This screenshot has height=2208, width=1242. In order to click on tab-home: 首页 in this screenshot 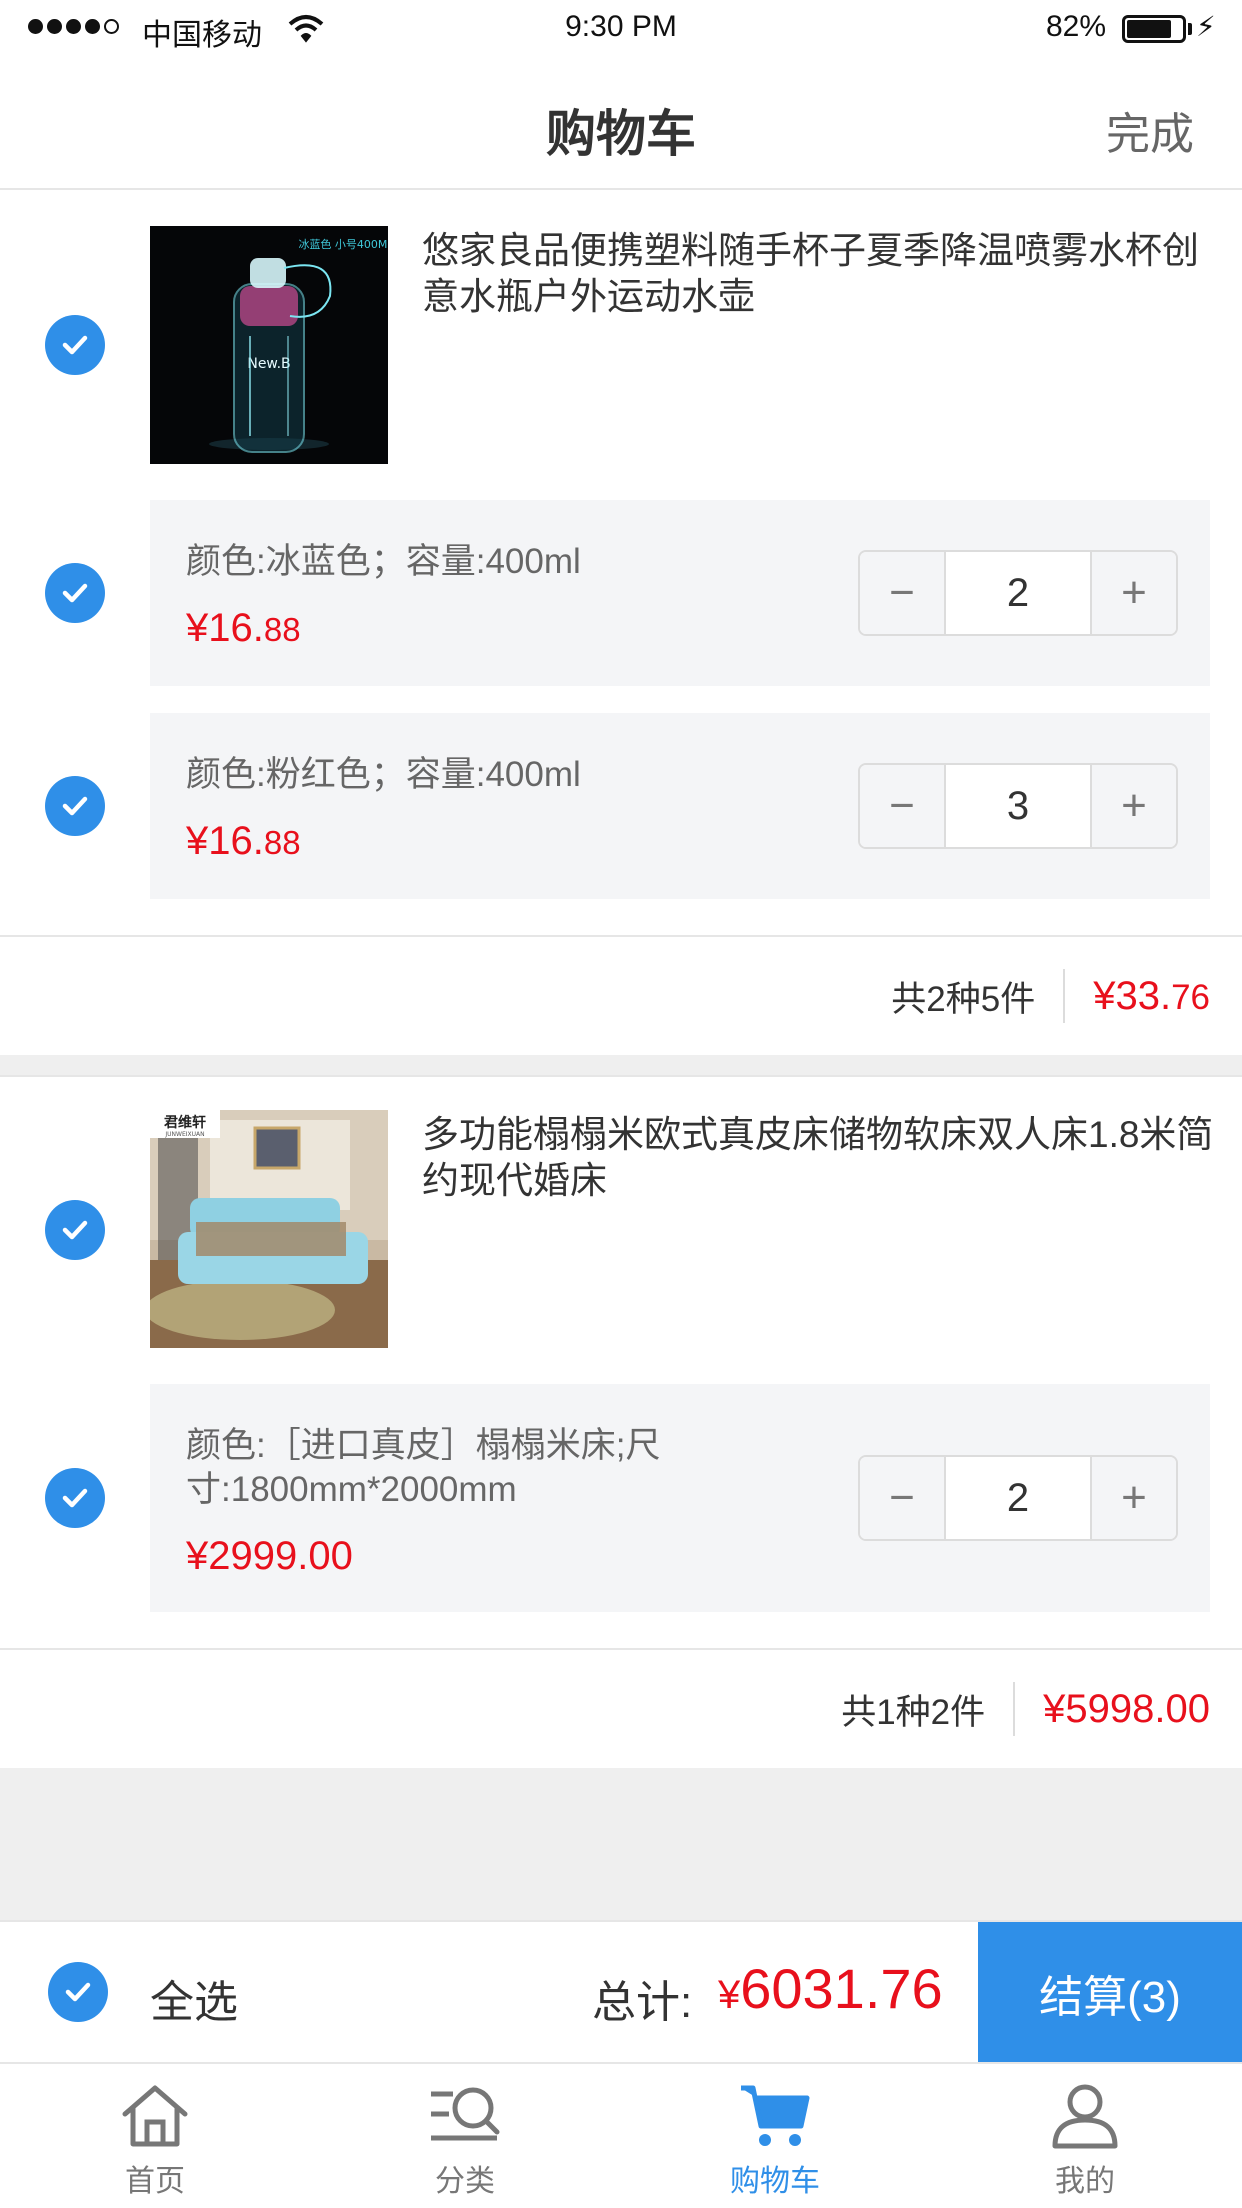, I will do `click(155, 2136)`.